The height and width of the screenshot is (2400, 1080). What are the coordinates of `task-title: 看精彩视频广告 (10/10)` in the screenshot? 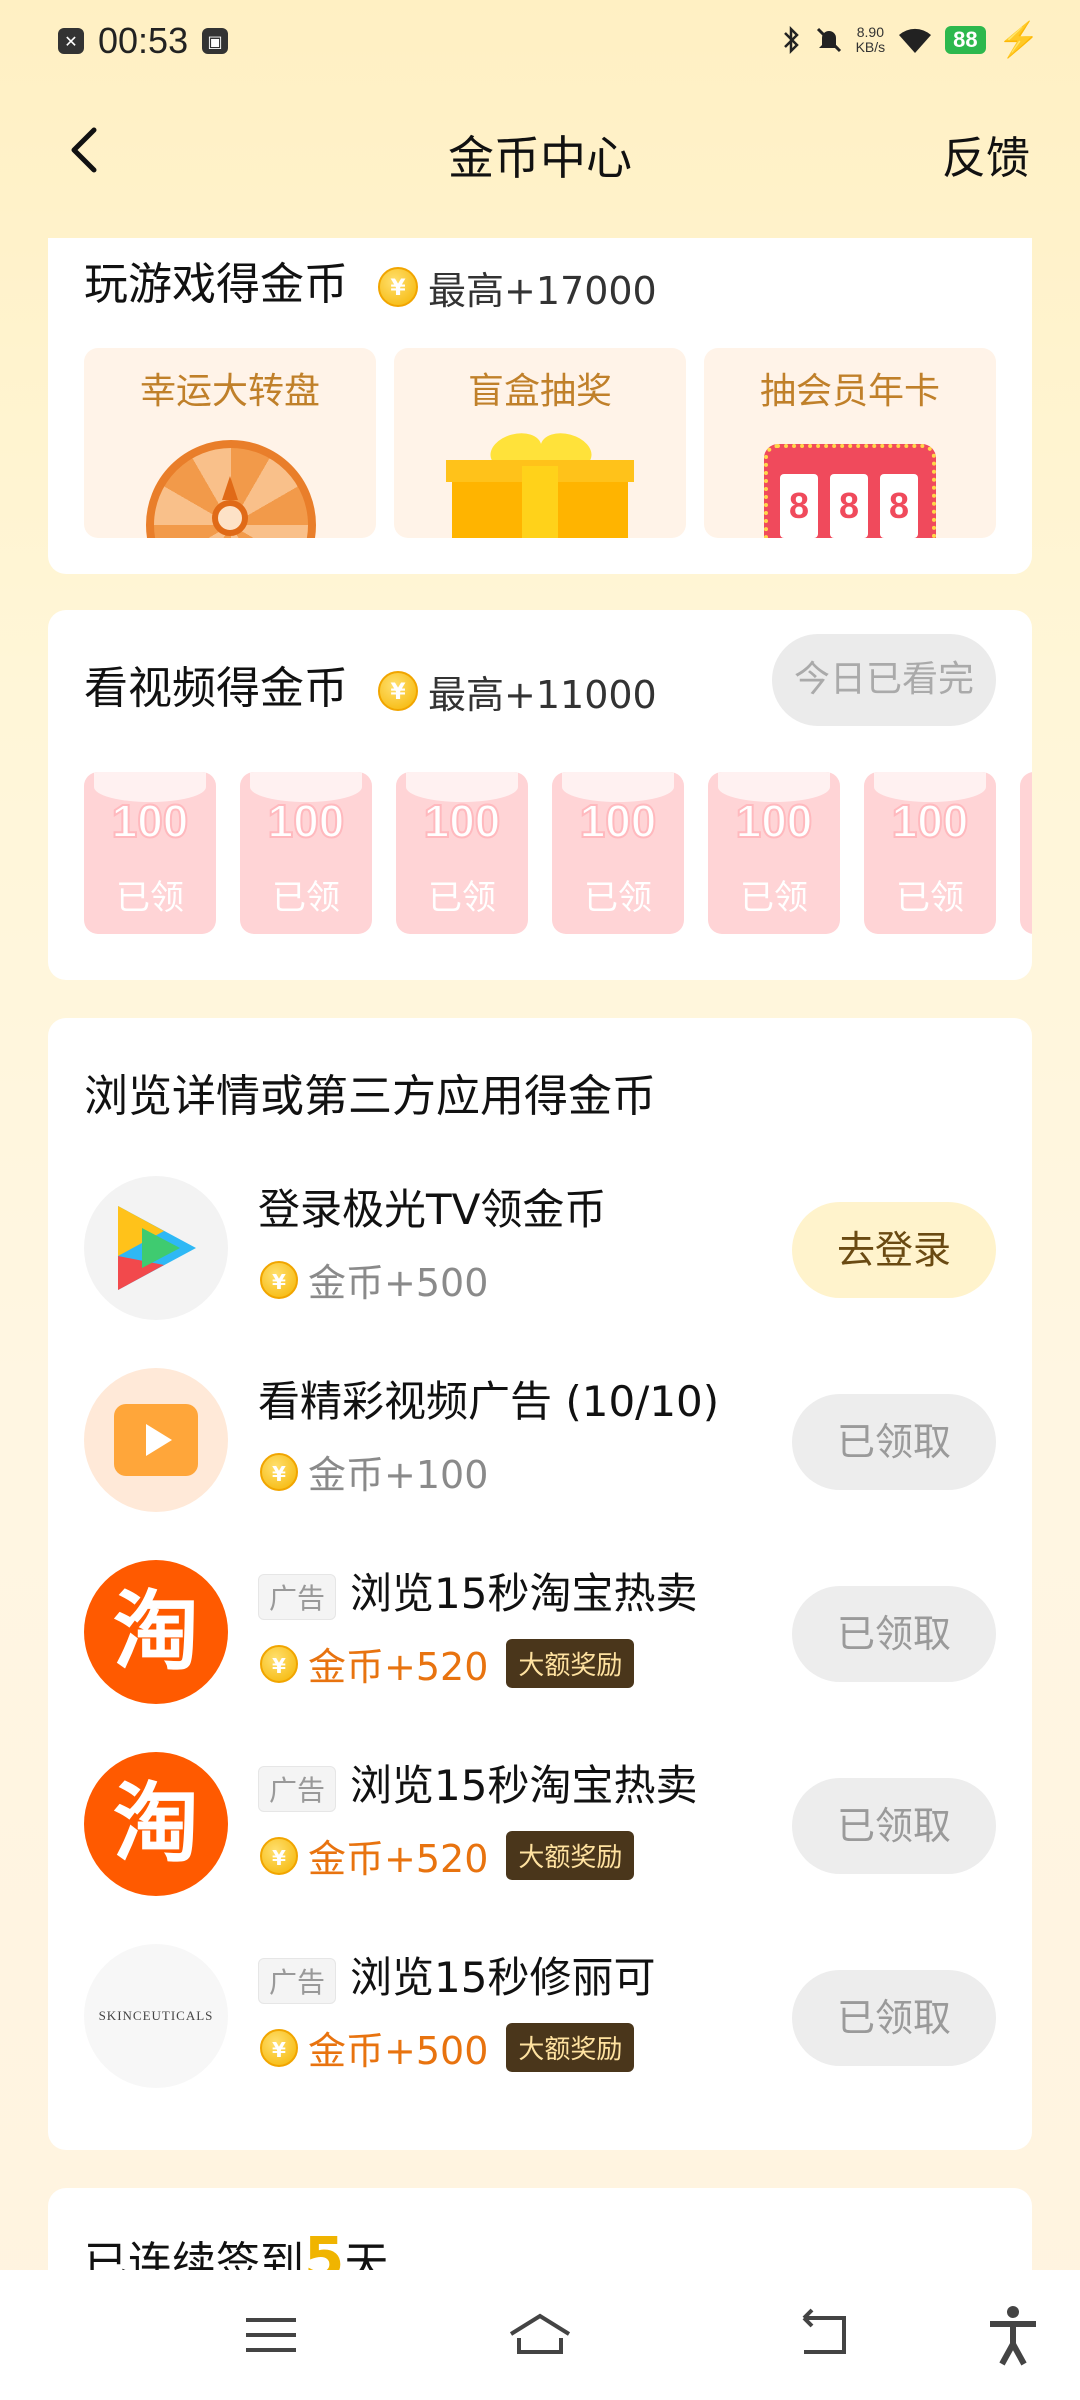 It's located at (488, 1398).